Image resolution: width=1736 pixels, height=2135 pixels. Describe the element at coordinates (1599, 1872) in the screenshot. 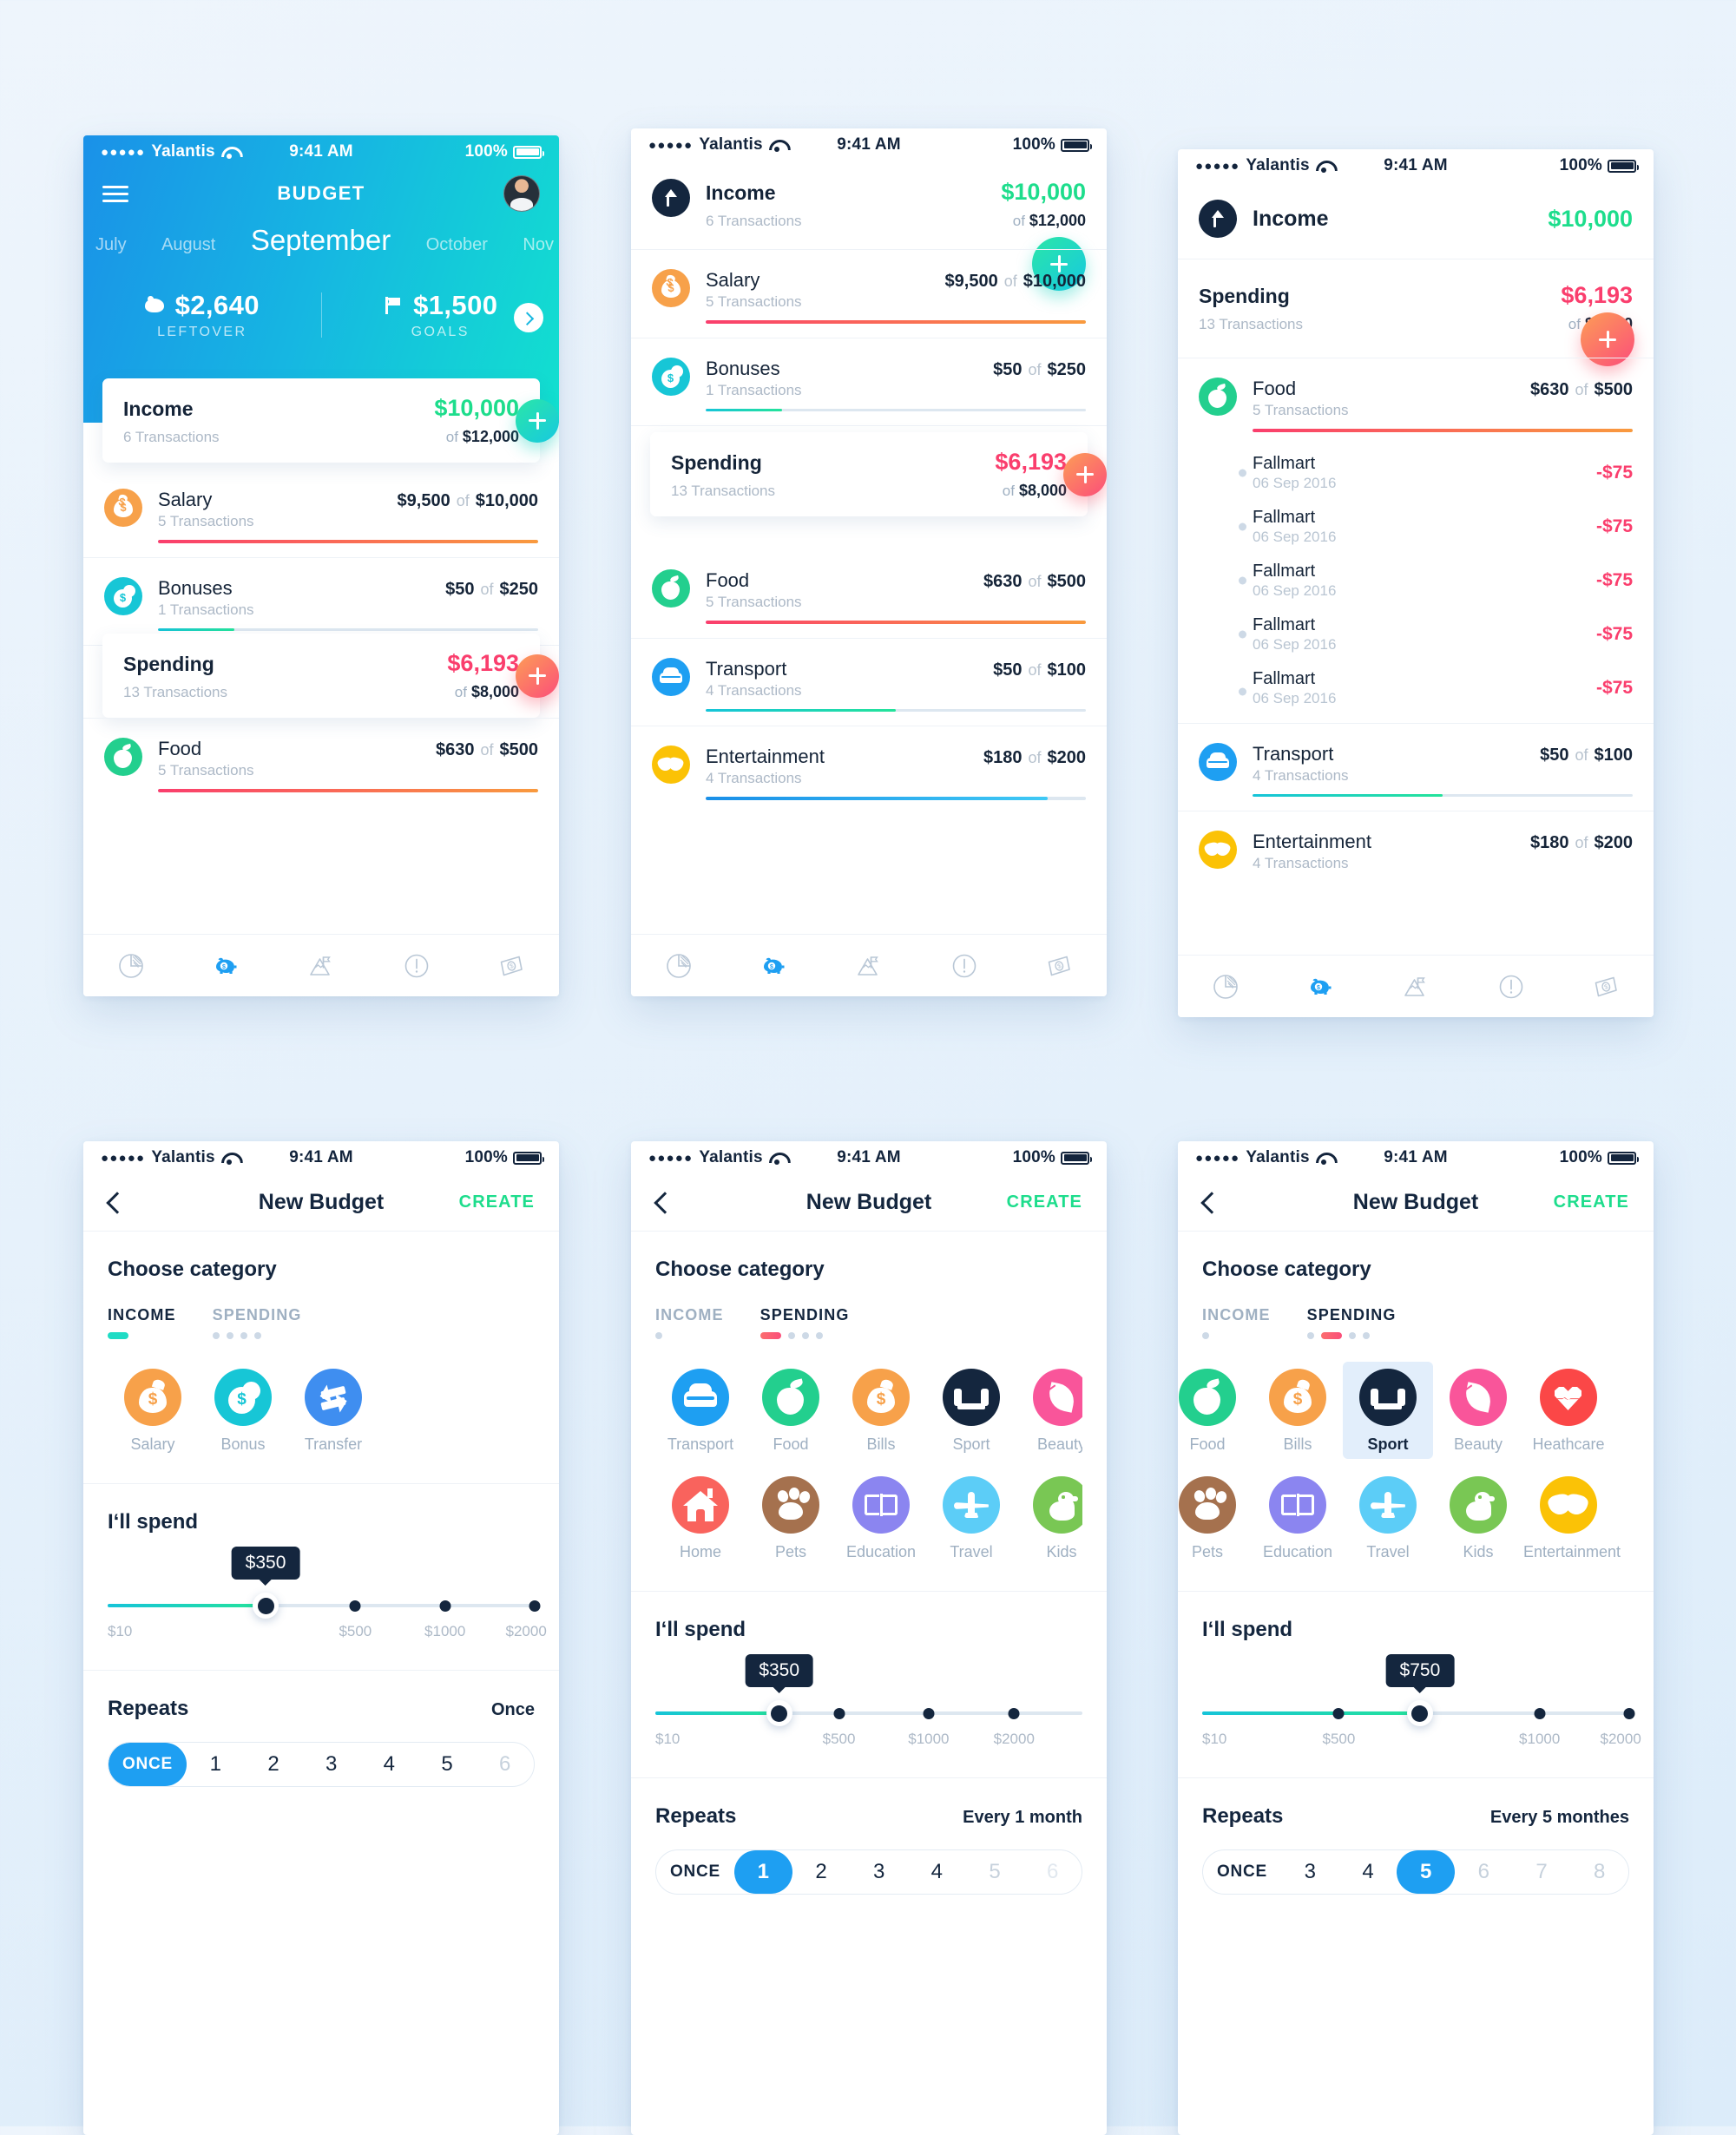

I see `repeat-option-8: 8` at that location.